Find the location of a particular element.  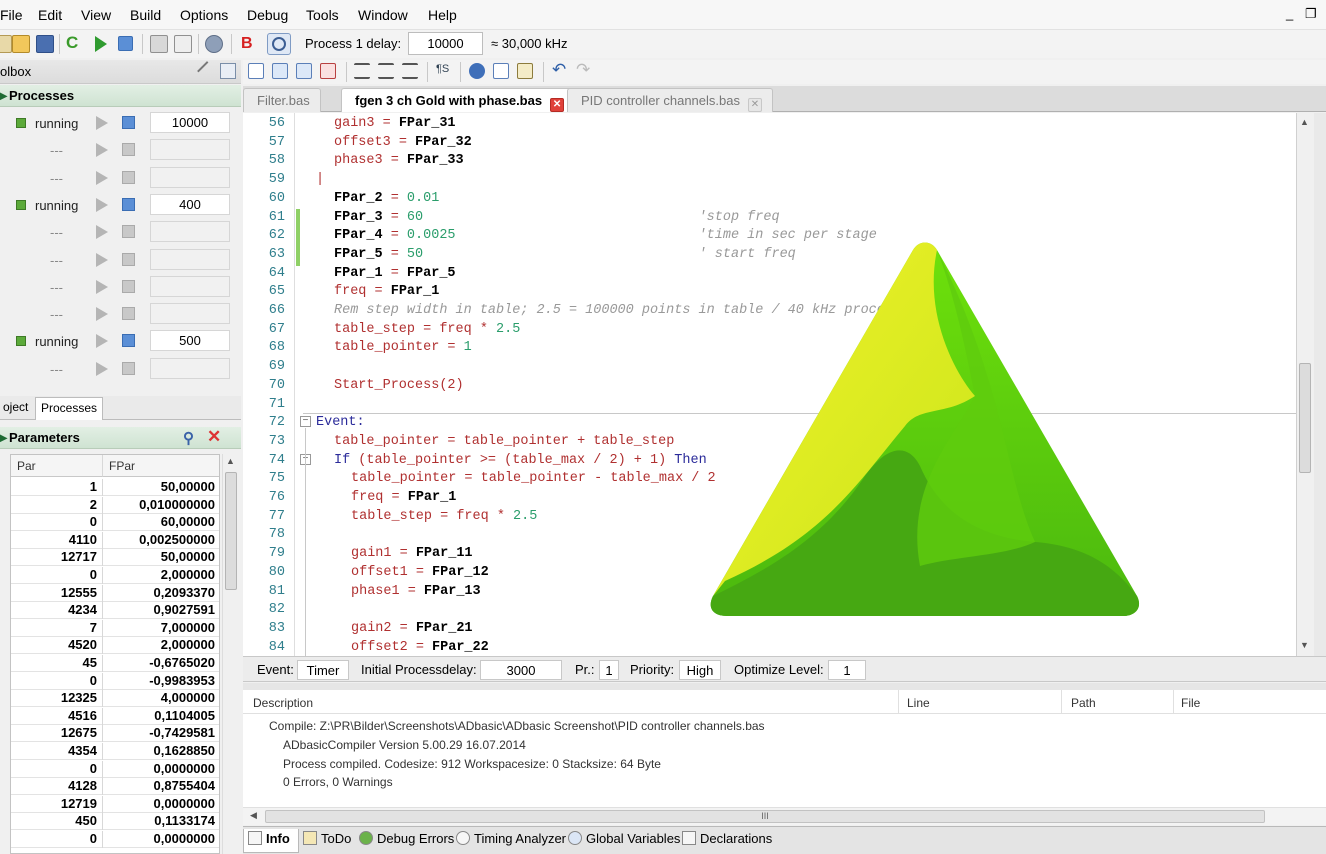

code-line: 84 offset2 = FPar_22 is located at coordinates (769, 648).